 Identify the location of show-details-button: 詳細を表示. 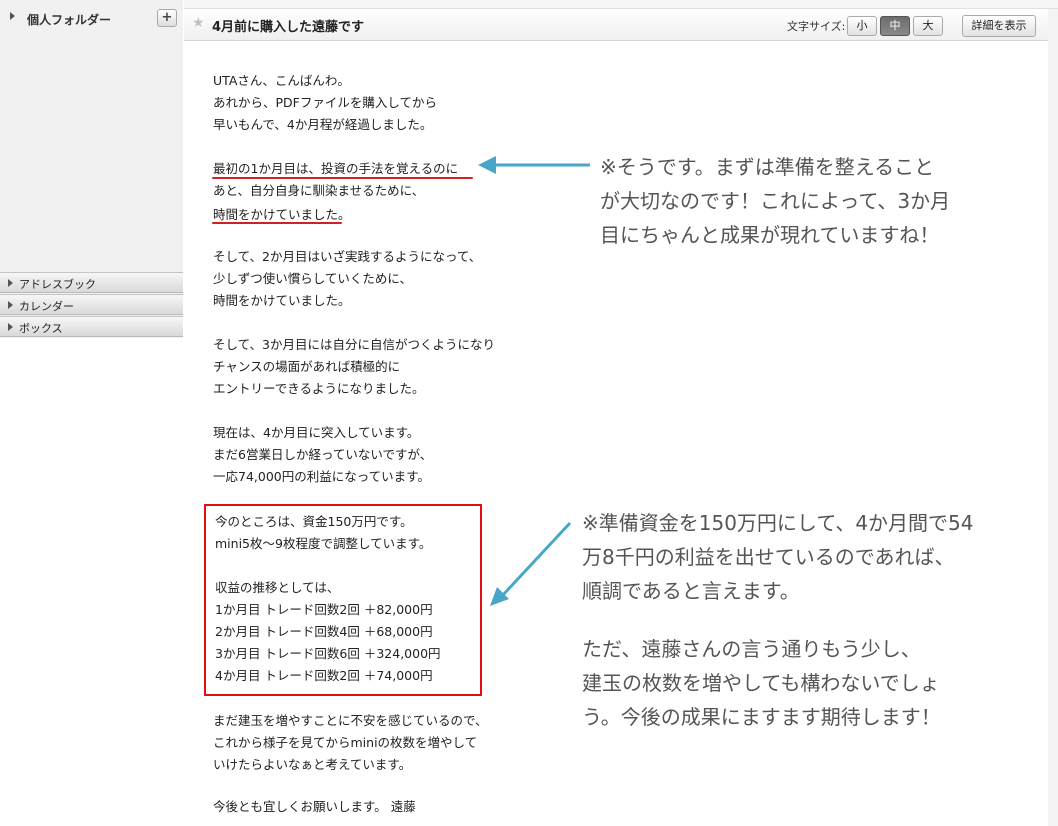
(999, 26).